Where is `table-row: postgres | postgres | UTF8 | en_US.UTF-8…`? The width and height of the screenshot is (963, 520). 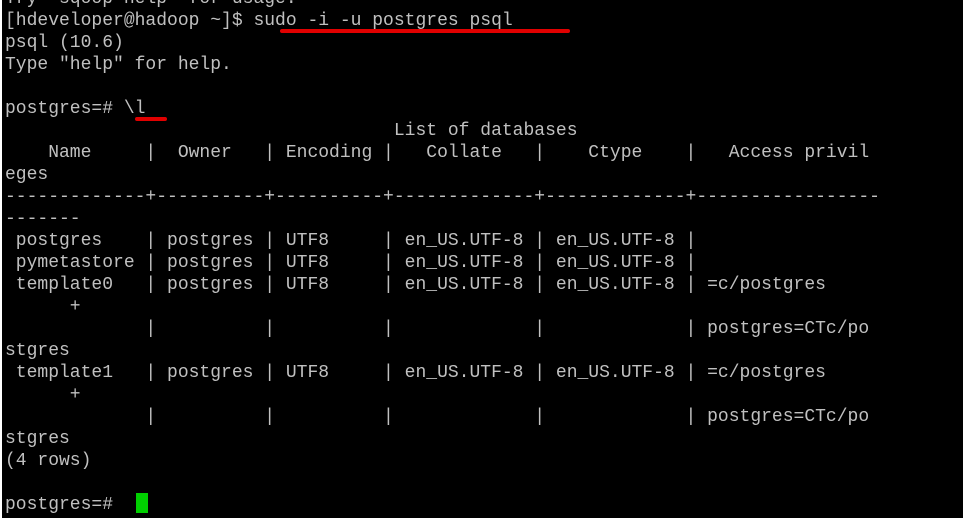 table-row: postgres | postgres | UTF8 | en_US.UTF-8… is located at coordinates (351, 241).